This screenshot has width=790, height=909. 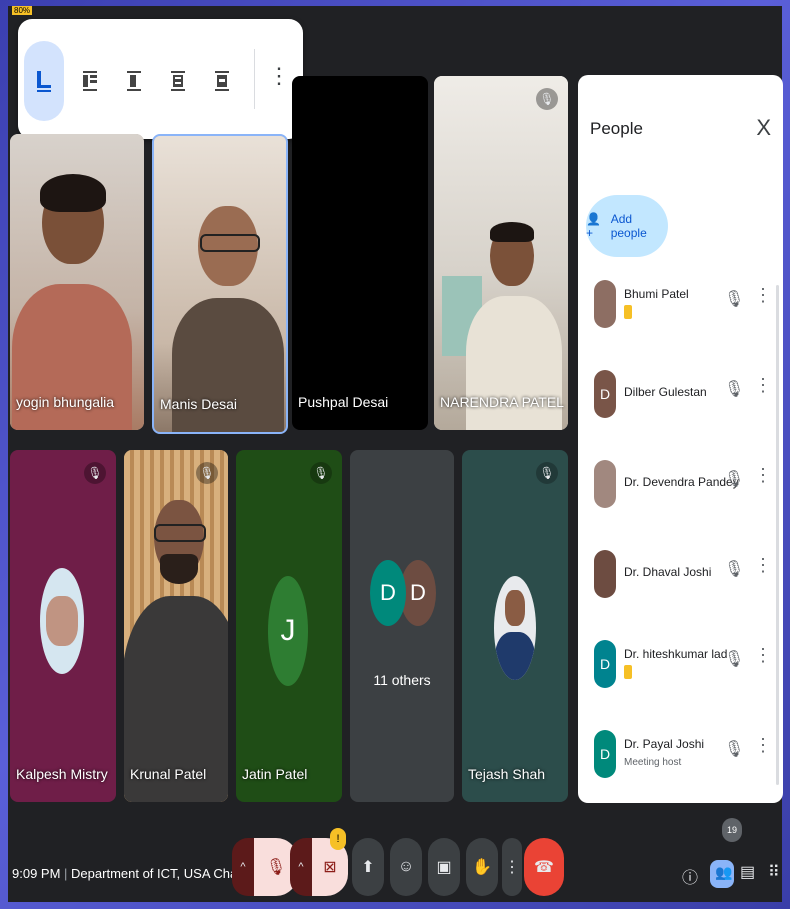 I want to click on participant-name: Bhumi Patel, so click(x=656, y=294).